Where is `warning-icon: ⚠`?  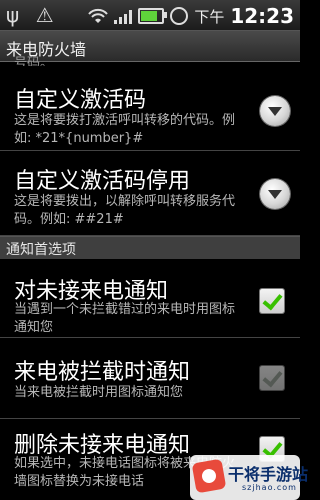 warning-icon: ⚠ is located at coordinates (44, 15).